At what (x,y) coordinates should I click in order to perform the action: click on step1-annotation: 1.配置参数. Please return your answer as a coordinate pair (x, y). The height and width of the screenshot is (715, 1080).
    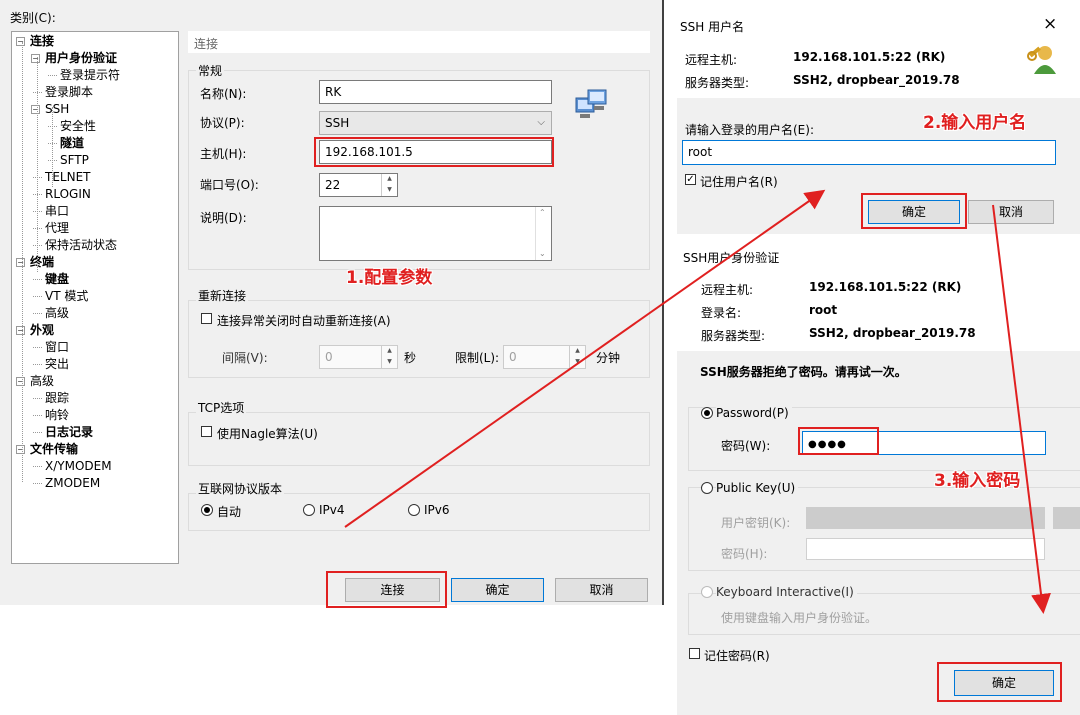
    Looking at the image, I should click on (389, 278).